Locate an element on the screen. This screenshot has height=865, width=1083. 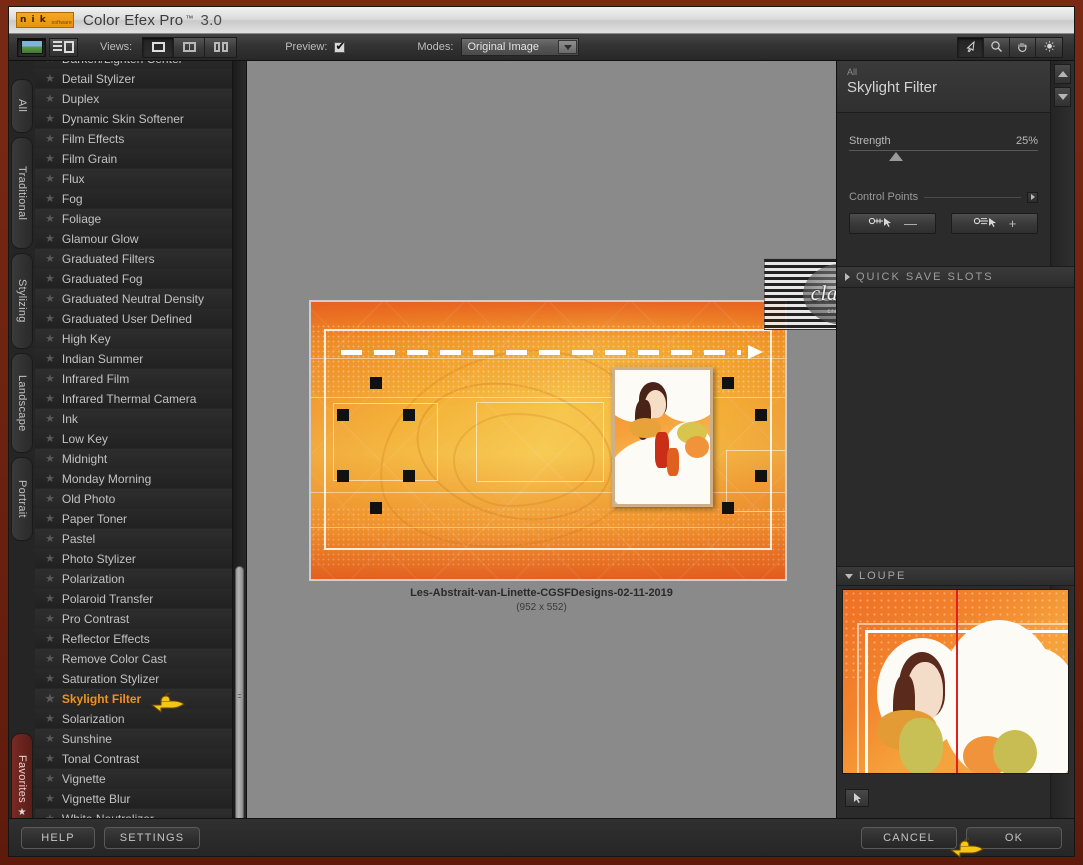
filter-list-item: ★ Skylight Filter is located at coordinates (133, 699).